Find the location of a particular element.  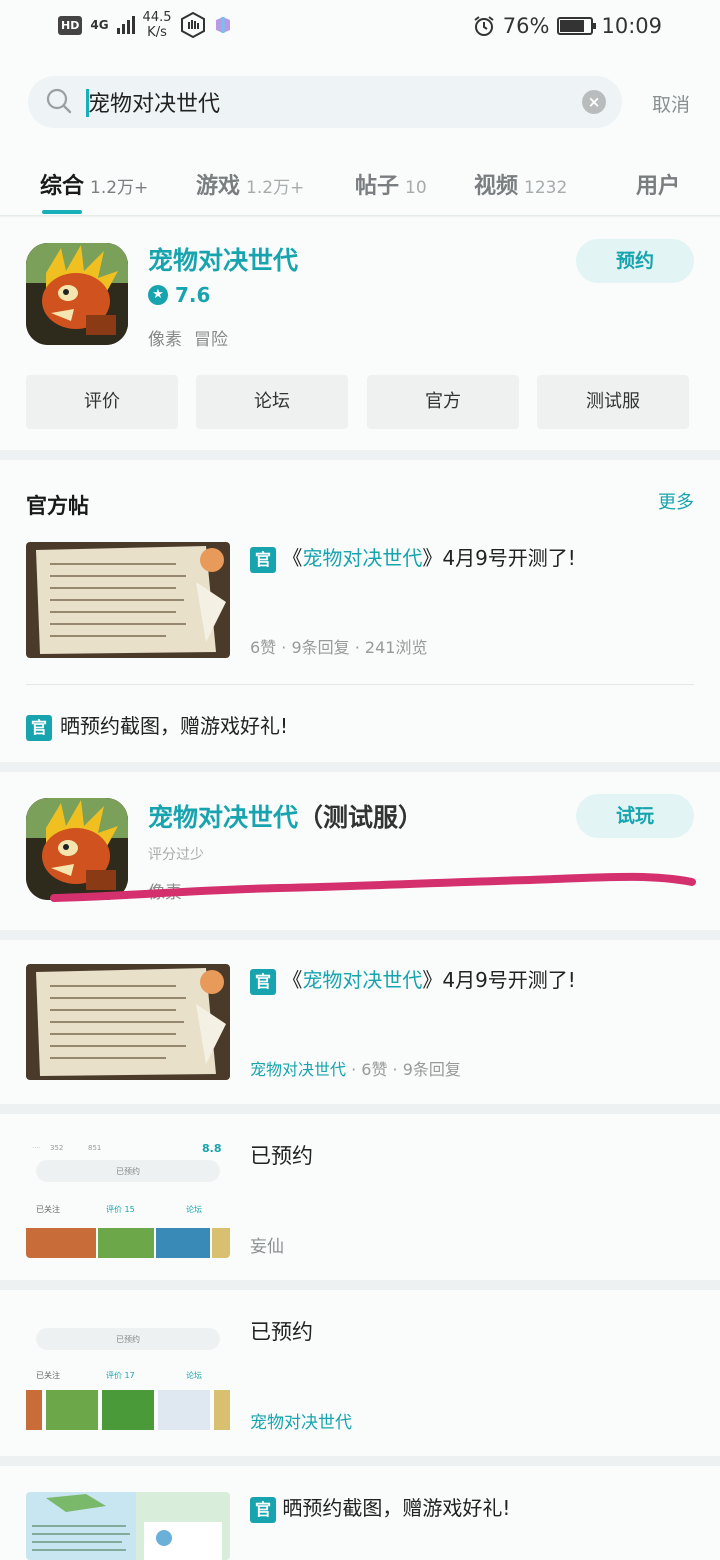

try-play-button: 试玩 is located at coordinates (635, 816).